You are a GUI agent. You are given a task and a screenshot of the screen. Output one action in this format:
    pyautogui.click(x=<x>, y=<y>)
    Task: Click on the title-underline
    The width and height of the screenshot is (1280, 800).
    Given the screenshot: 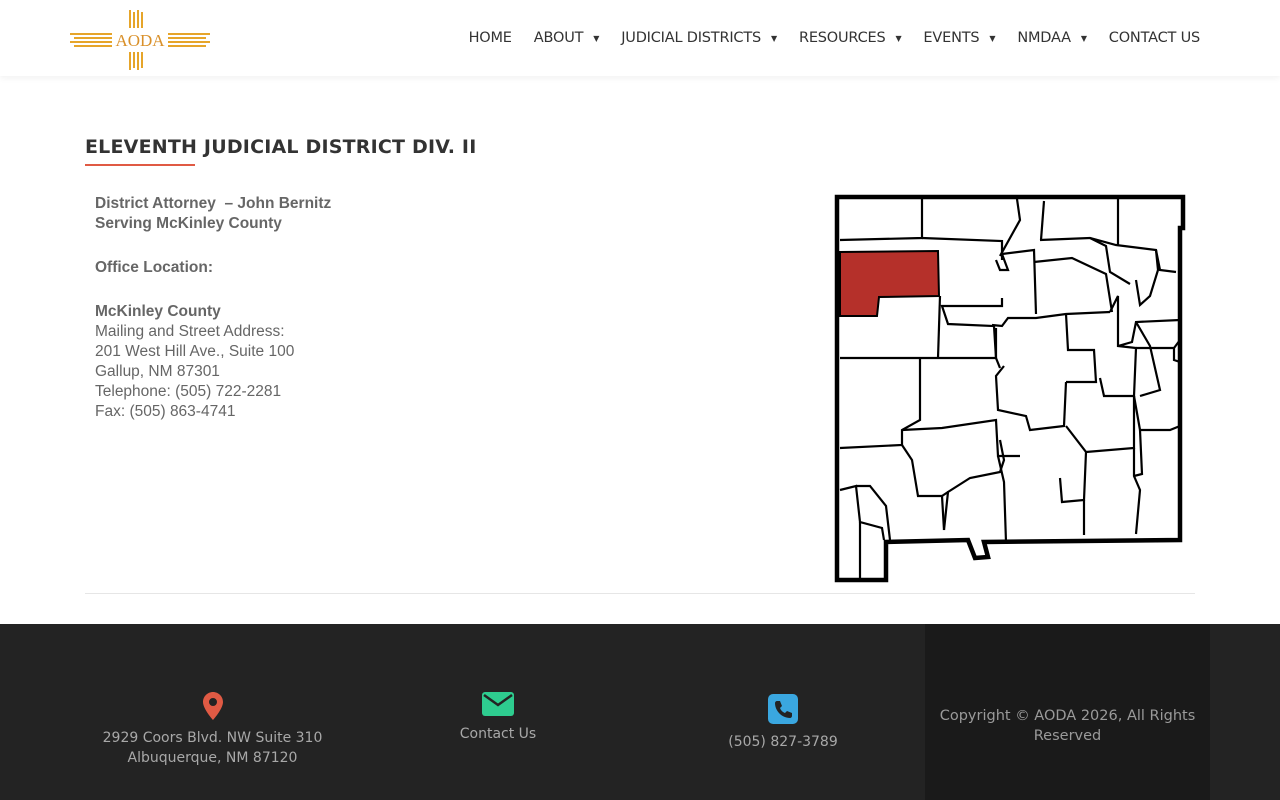 What is the action you would take?
    pyautogui.click(x=140, y=165)
    